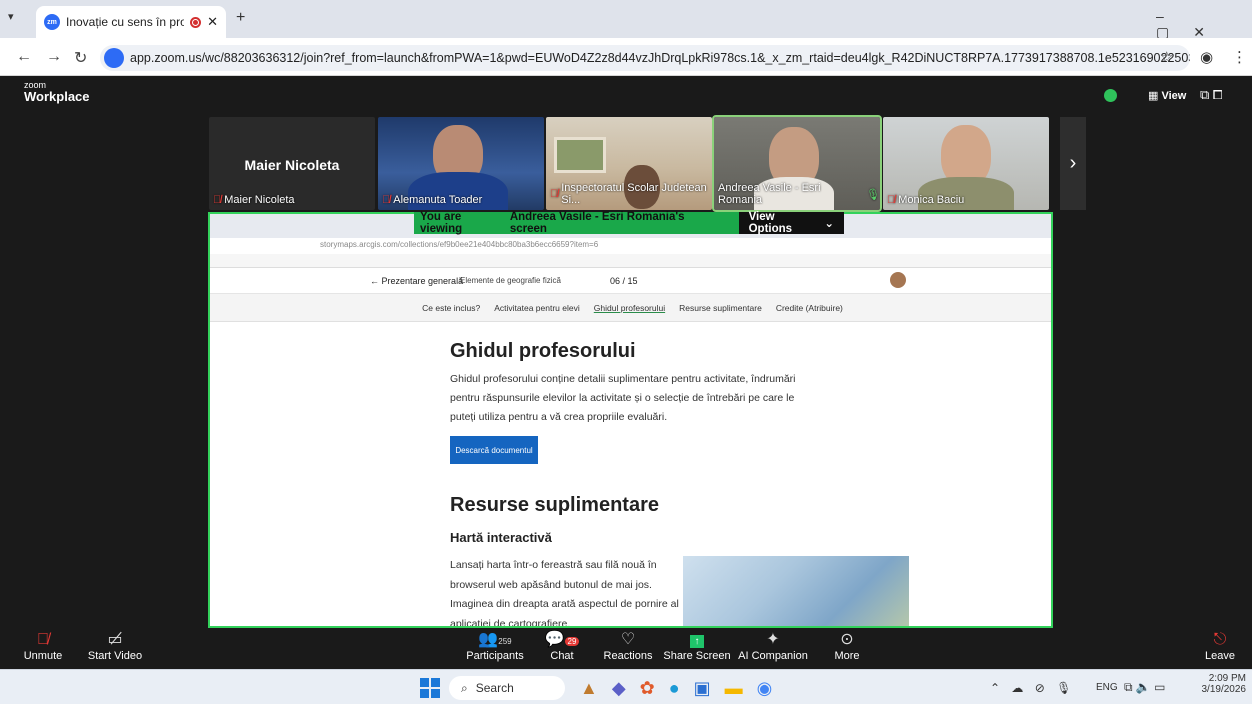 The height and width of the screenshot is (704, 1252). What do you see at coordinates (797, 163) in the screenshot?
I see `participant-tile-active: Andreea Vasile - Esri Romania 🎙` at bounding box center [797, 163].